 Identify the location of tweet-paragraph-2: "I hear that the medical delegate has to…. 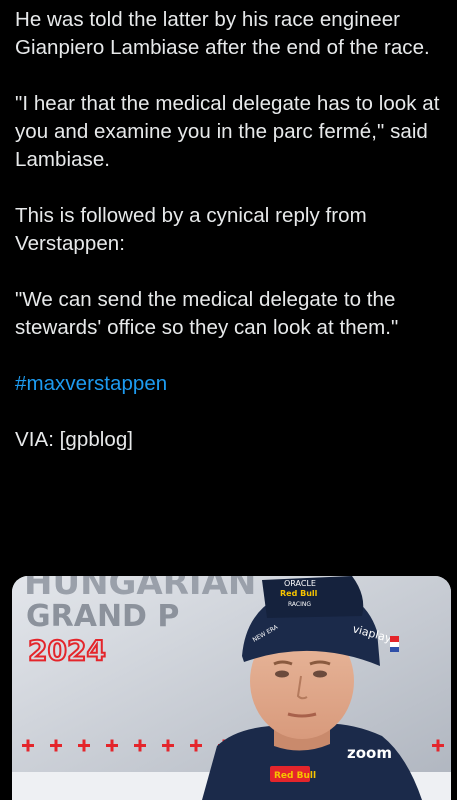
(227, 131).